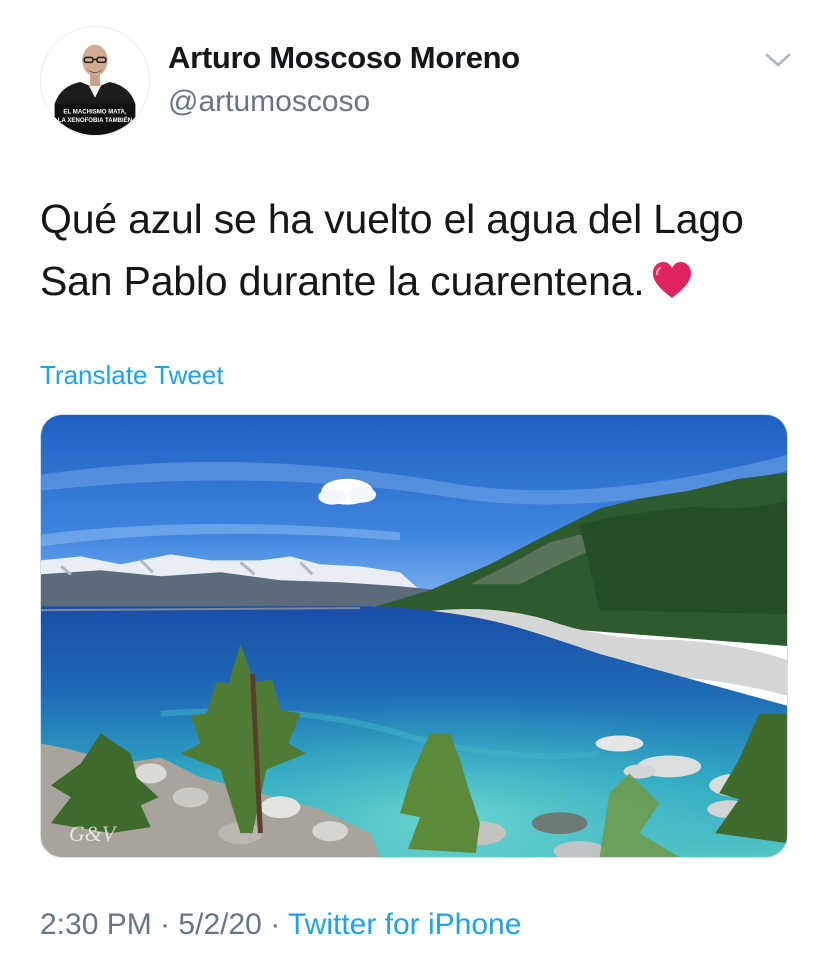 The image size is (828, 959). Describe the element at coordinates (96, 924) in the screenshot. I see `tweet-time: 2:30 PM` at that location.